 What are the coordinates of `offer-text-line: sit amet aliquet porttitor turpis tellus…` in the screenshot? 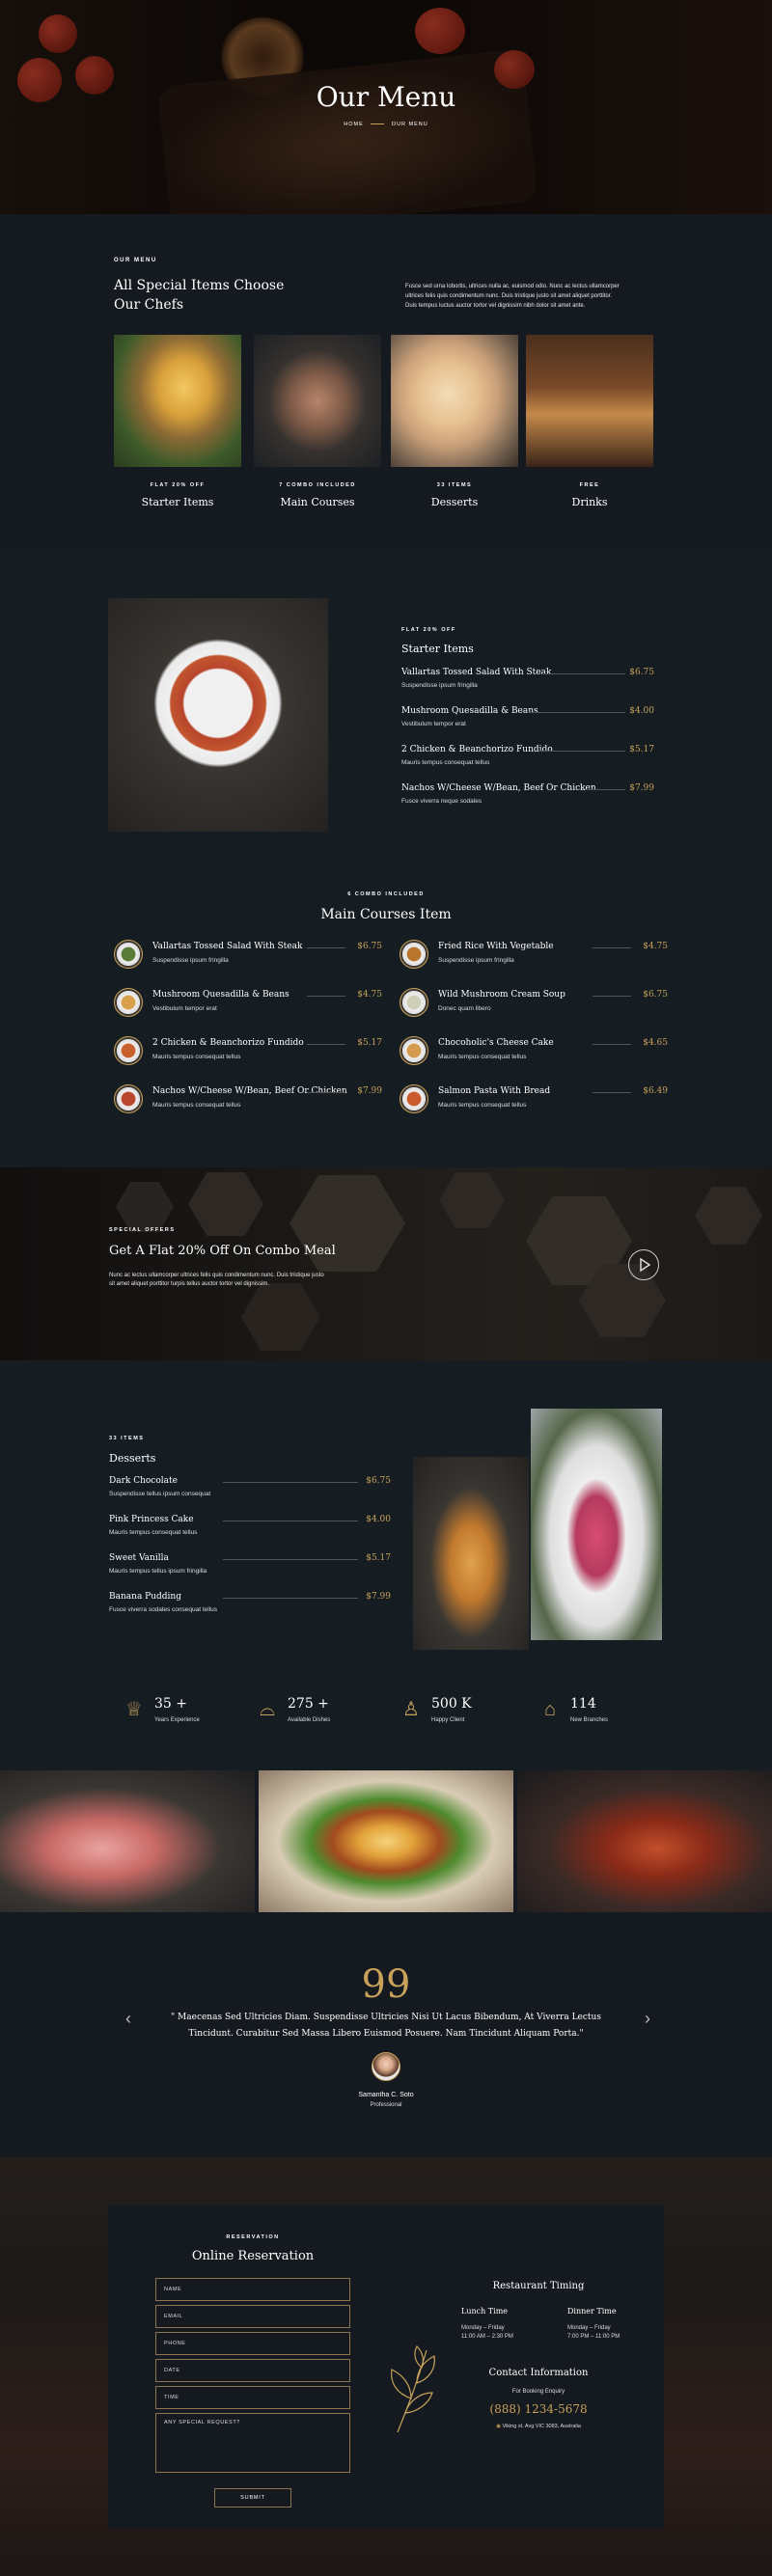 It's located at (189, 1284).